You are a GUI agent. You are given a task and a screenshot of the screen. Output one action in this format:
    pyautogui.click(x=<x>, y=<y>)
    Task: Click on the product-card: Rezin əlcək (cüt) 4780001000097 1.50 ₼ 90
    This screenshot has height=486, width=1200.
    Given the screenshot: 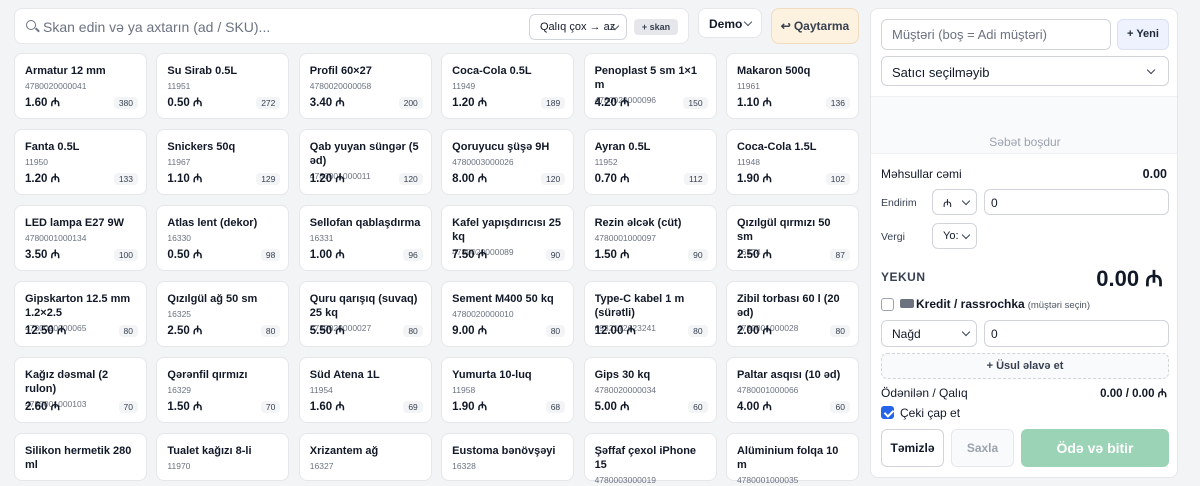 What is the action you would take?
    pyautogui.click(x=650, y=238)
    